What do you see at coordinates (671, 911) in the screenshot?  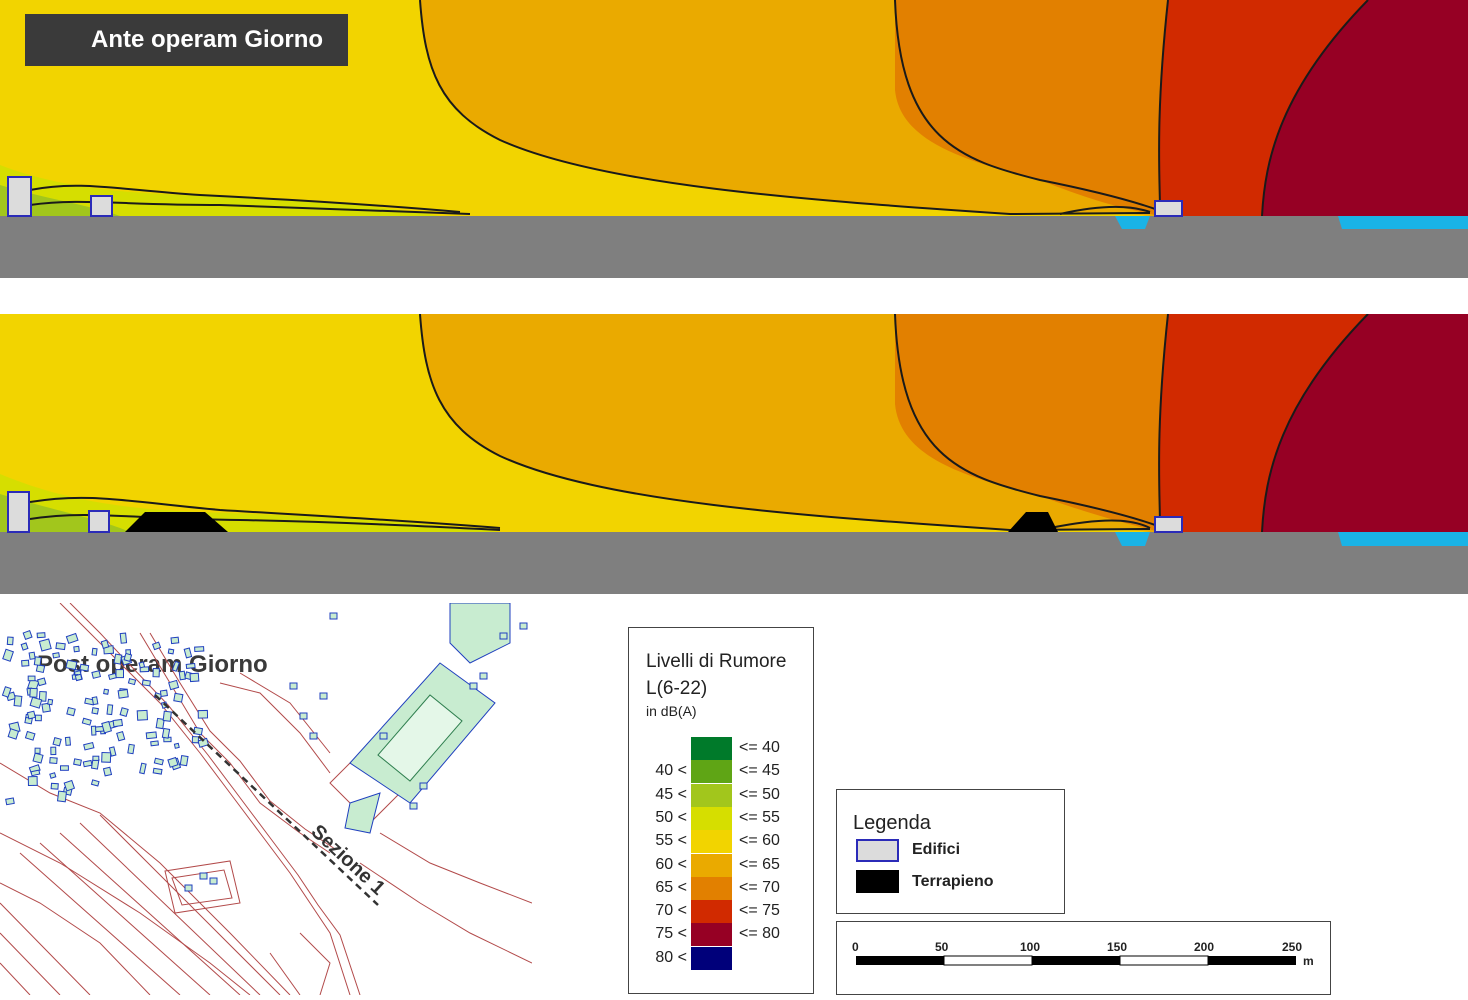 I see `noise-class-lower: 70 <` at bounding box center [671, 911].